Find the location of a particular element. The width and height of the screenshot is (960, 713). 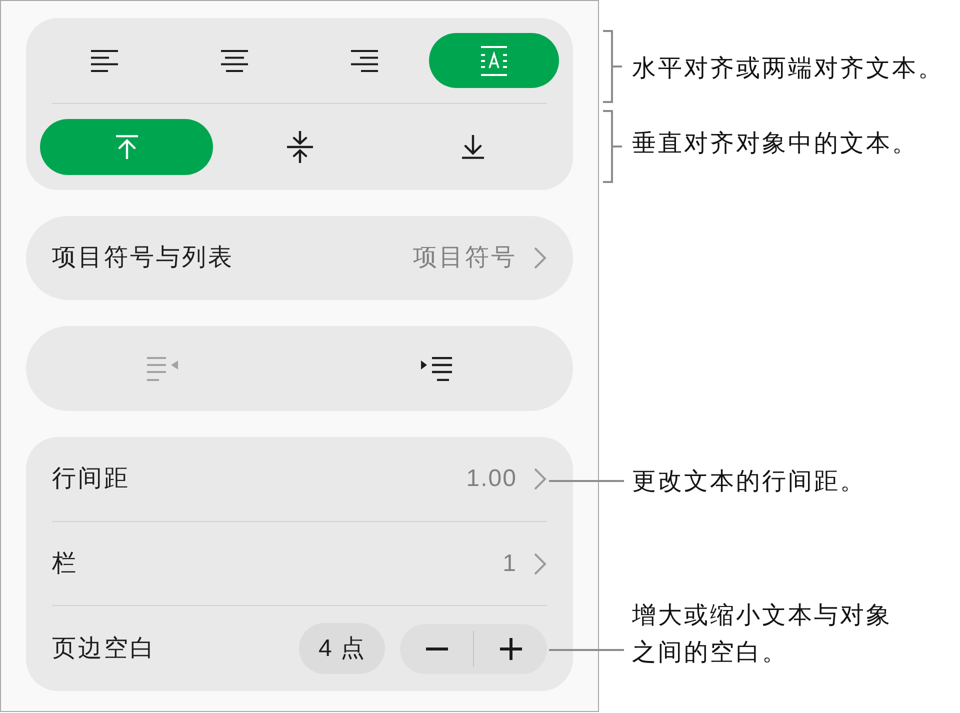

bullets-and-lists-row: 项目符号与列表 项目符号 is located at coordinates (299, 258).